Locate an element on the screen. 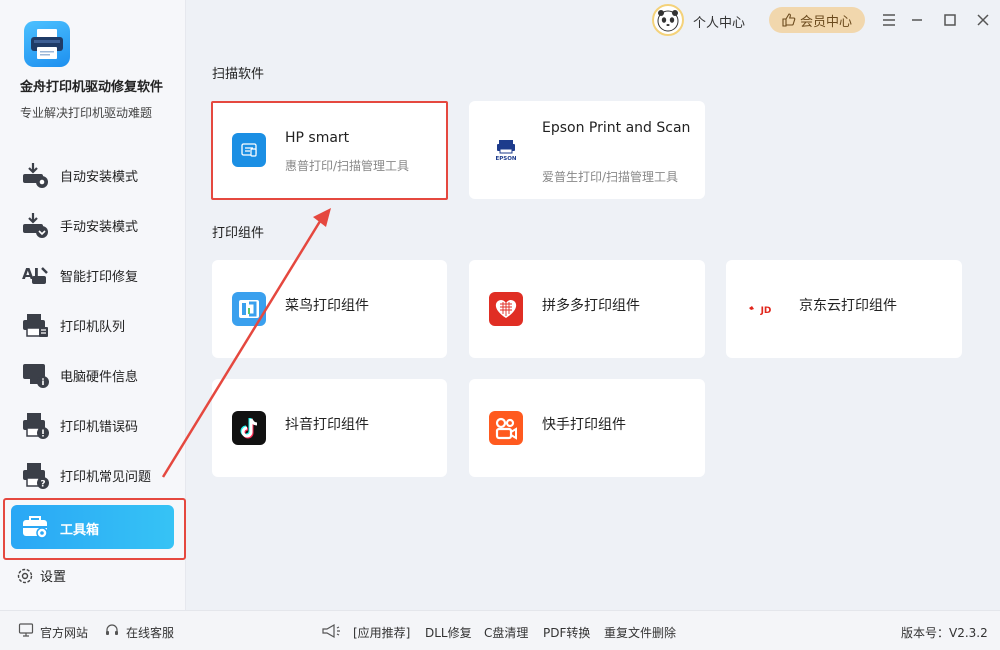 Image resolution: width=1000 pixels, height=650 pixels. pinduoduo-icon is located at coordinates (506, 309).